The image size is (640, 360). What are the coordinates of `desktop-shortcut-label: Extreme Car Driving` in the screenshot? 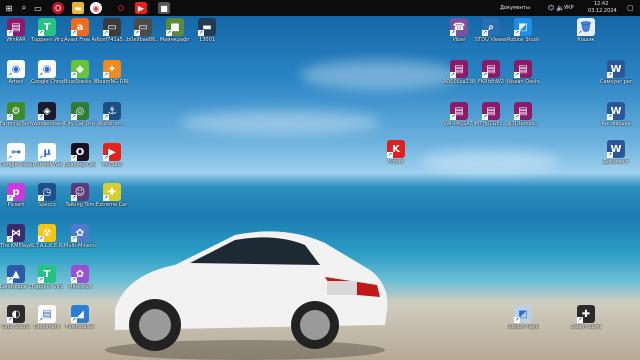 It's located at (112, 205).